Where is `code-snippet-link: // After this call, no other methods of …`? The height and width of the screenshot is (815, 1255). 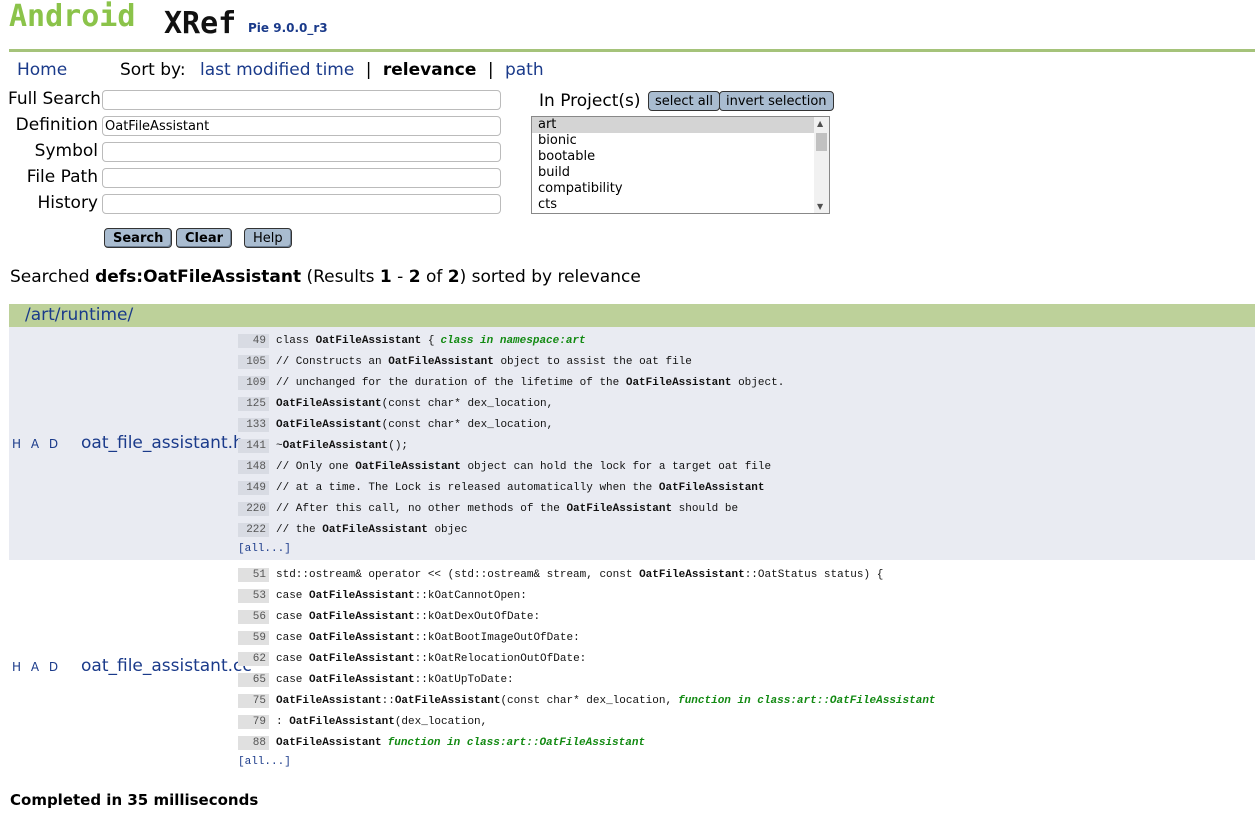
code-snippet-link: // After this call, no other methods of … is located at coordinates (507, 509).